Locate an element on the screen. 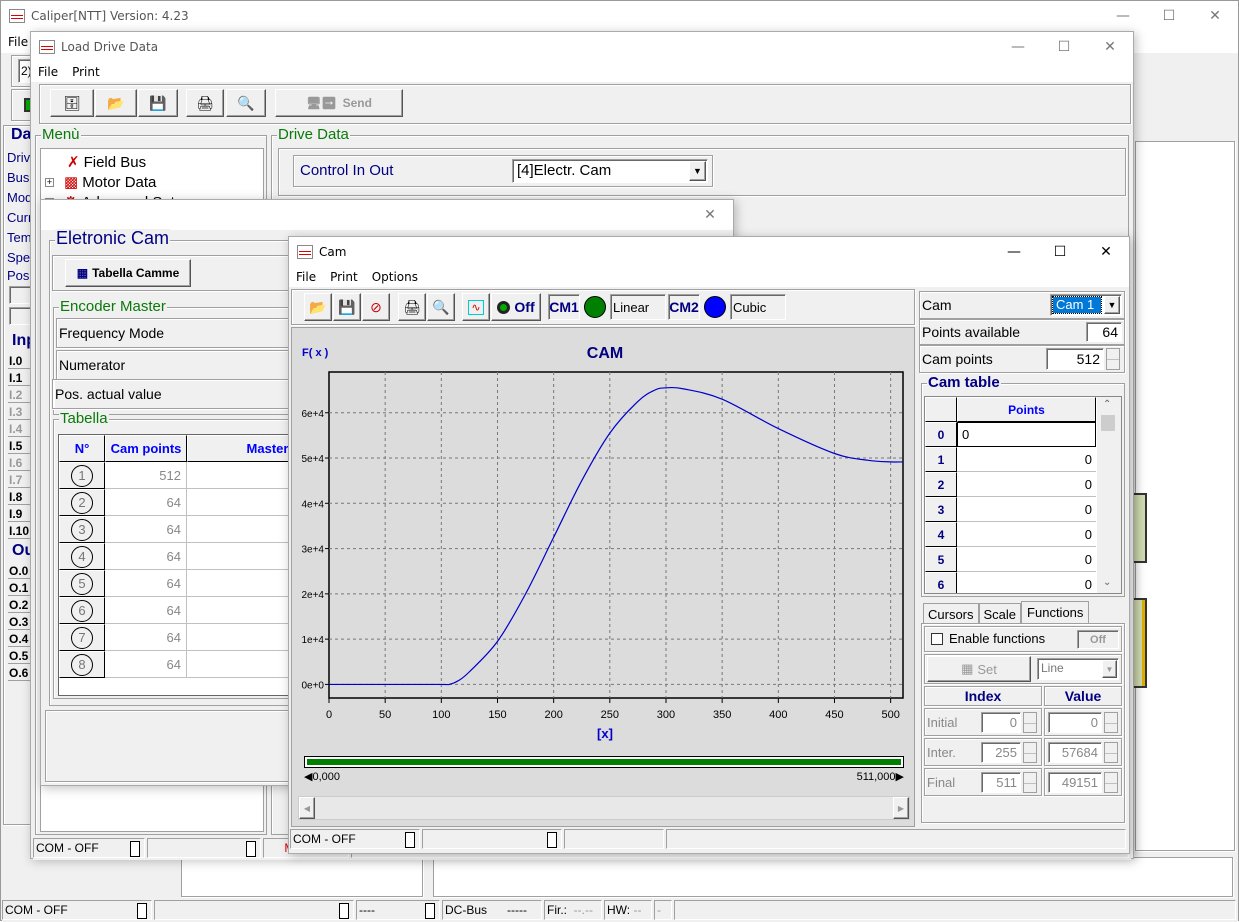  cam-menu-print: Print is located at coordinates (344, 277).